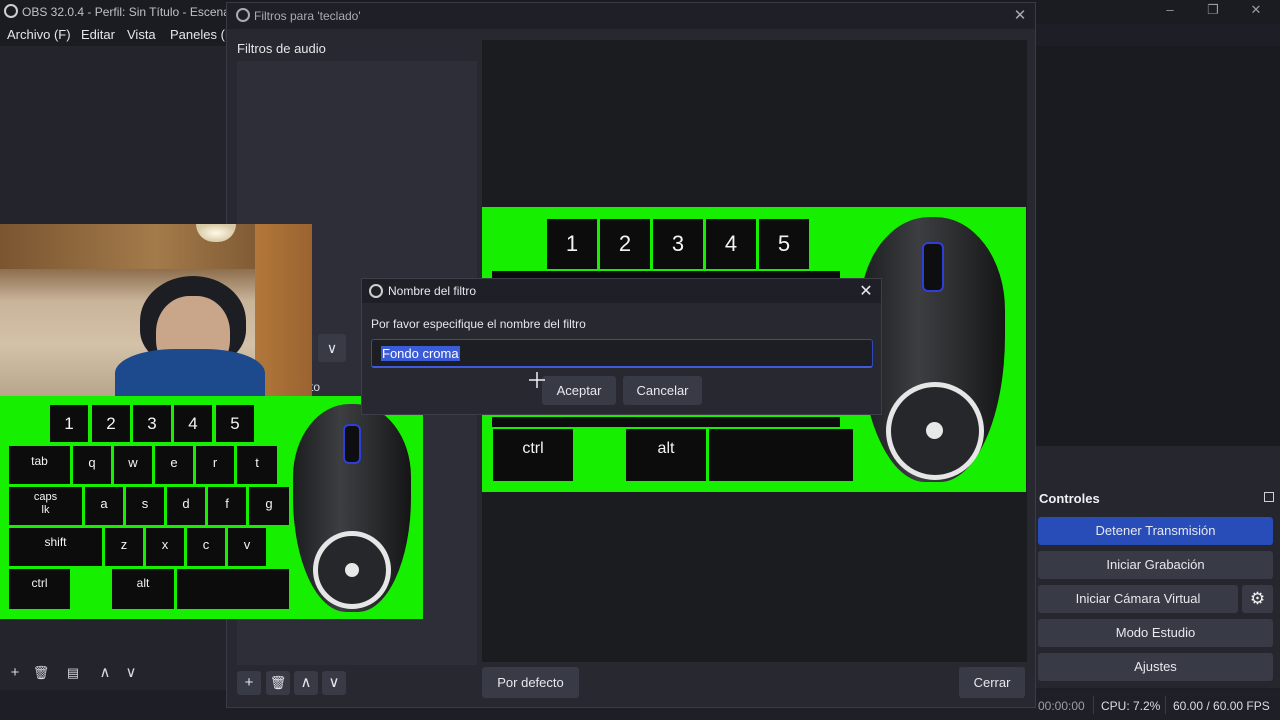  Describe the element at coordinates (73, 673) in the screenshot. I see `properties-icon: ▤` at that location.